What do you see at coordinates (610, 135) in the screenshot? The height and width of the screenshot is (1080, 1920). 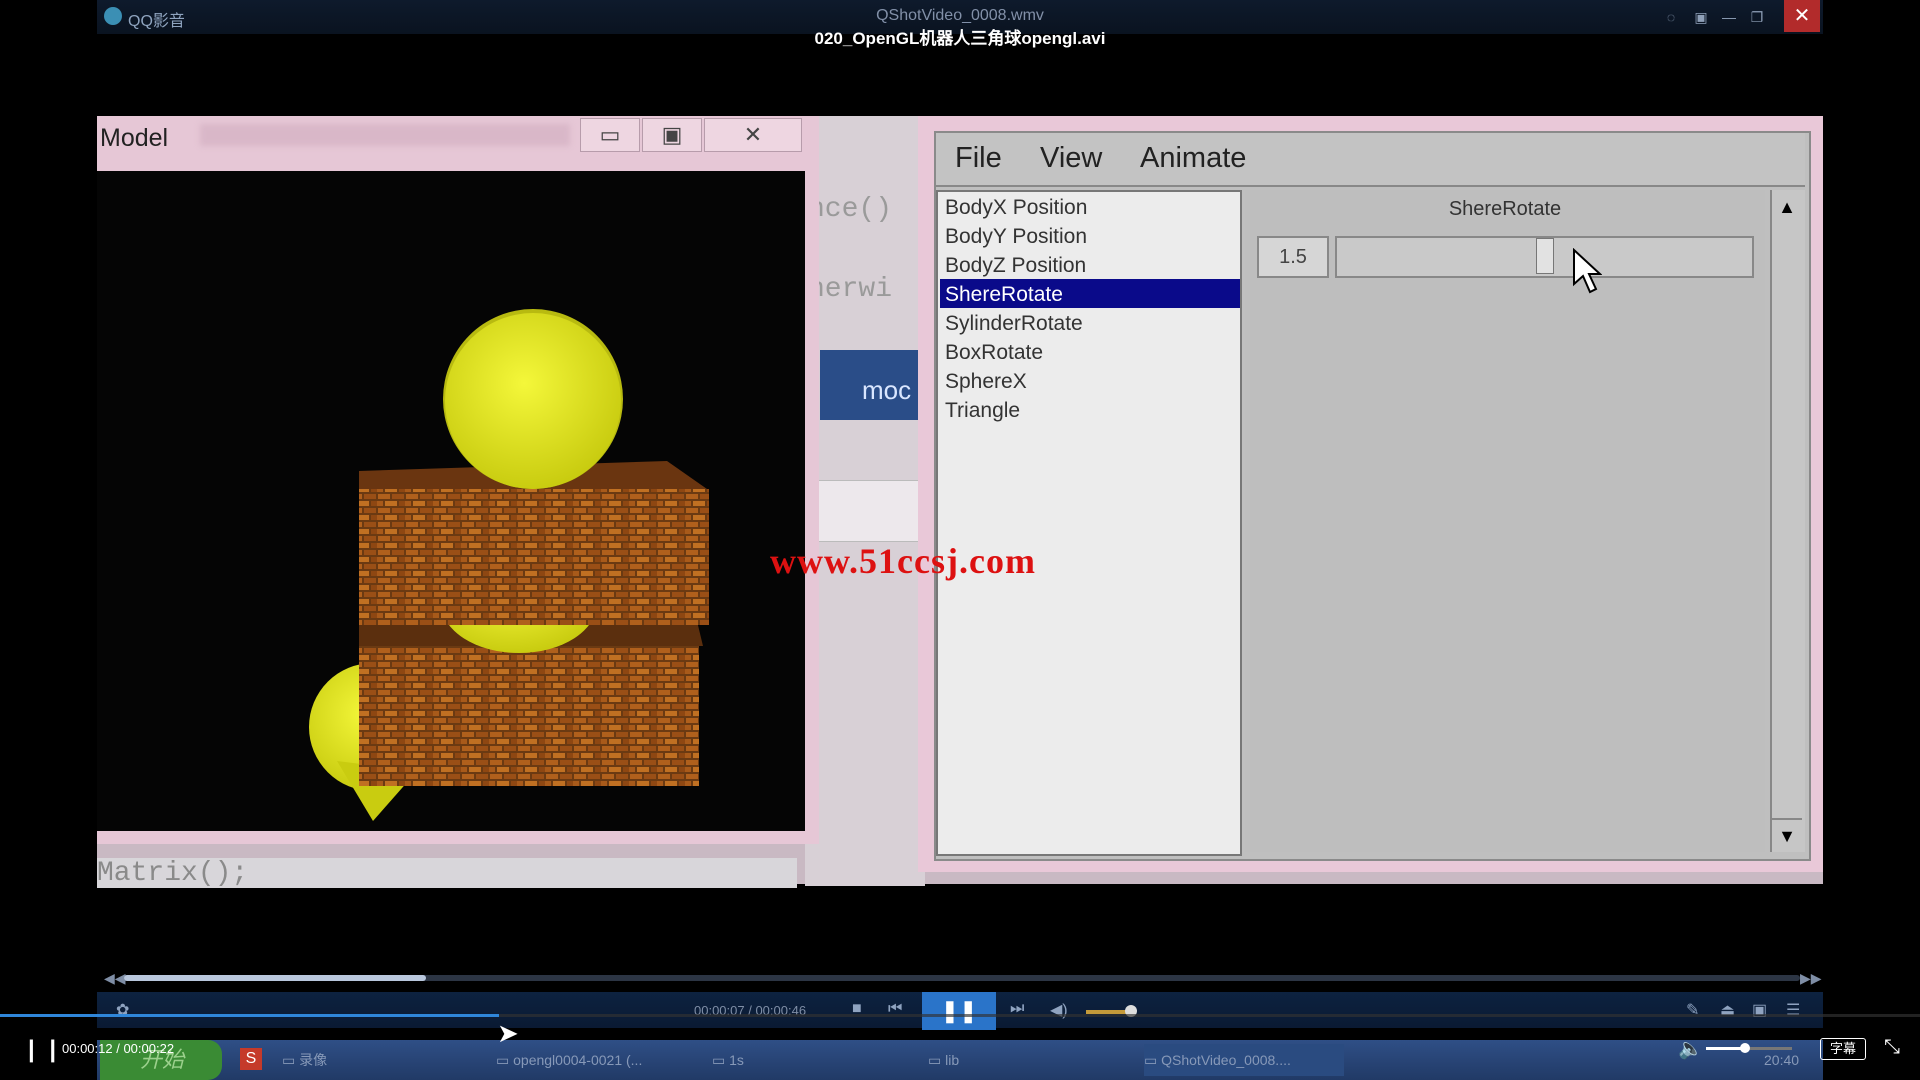 I see `minimize-icon: ▭` at bounding box center [610, 135].